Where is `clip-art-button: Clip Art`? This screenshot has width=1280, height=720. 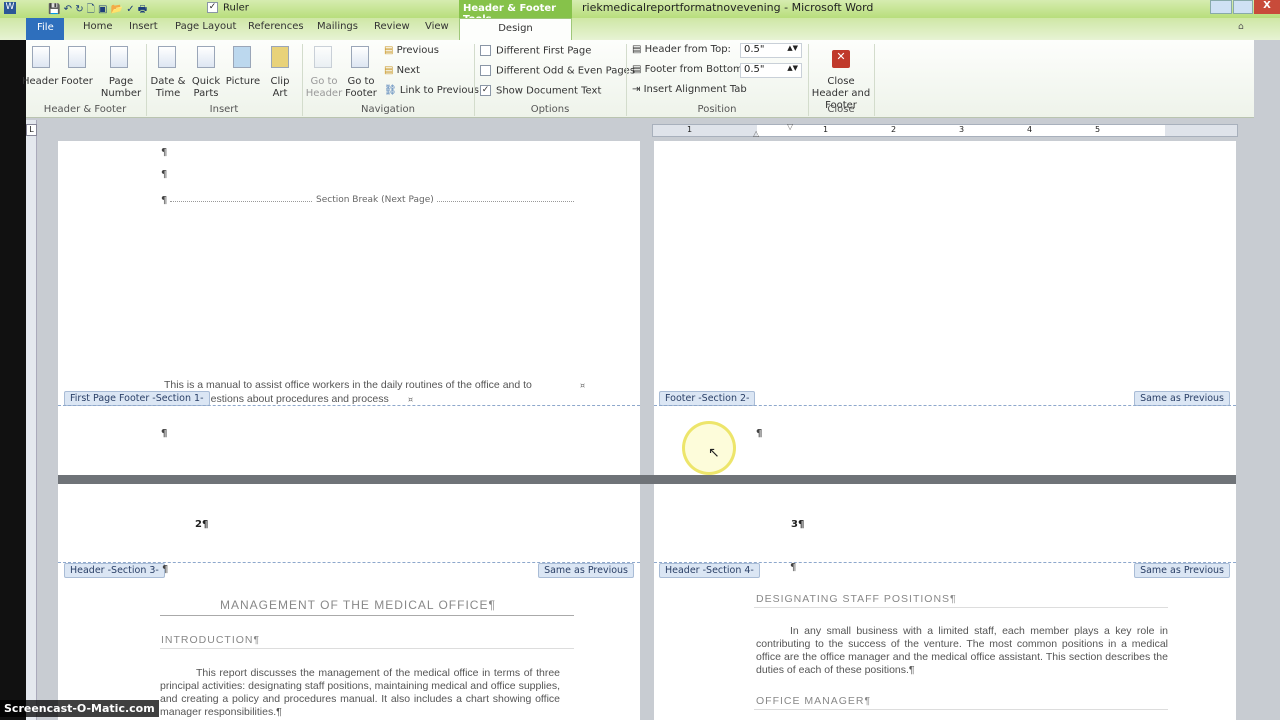
clip-art-button: Clip Art is located at coordinates (280, 88).